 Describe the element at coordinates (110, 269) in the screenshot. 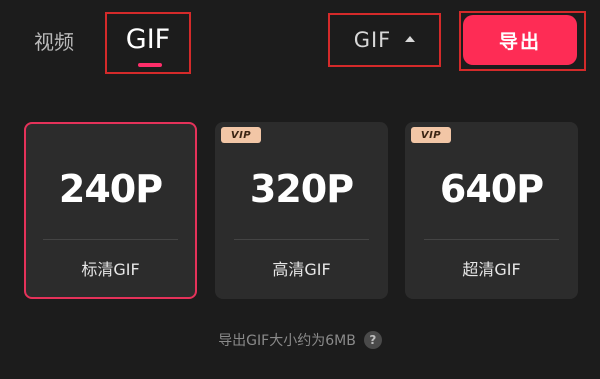

I see `card-label: 标清GIF` at that location.